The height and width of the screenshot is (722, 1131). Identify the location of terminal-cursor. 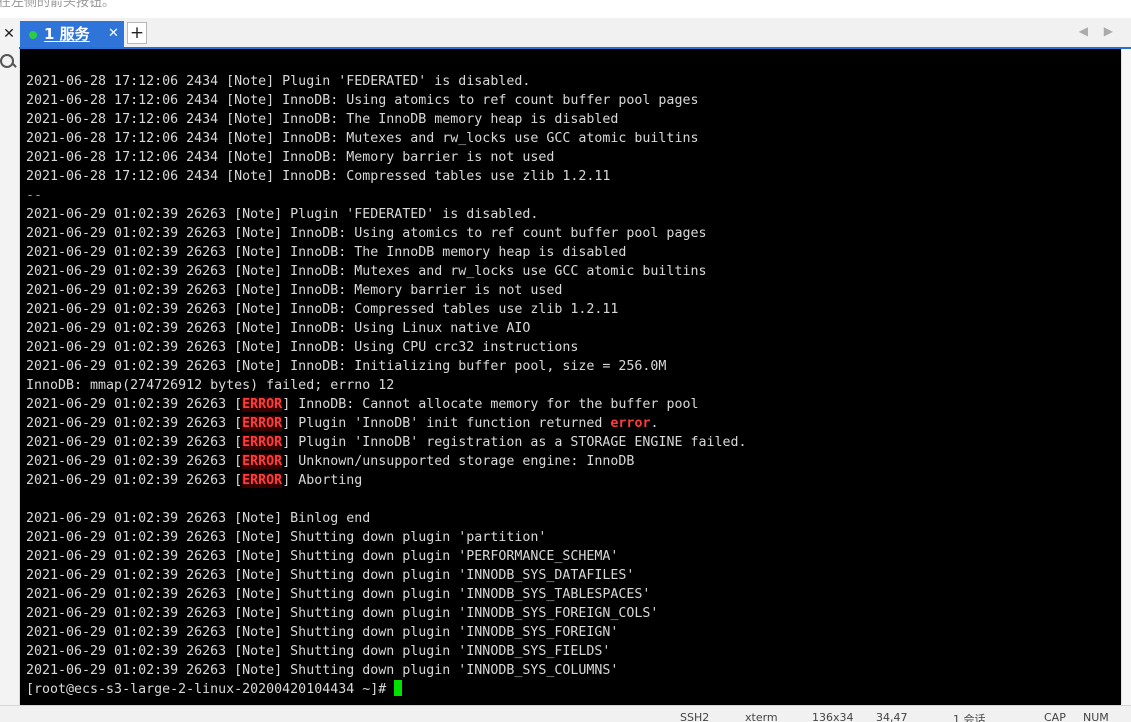
(398, 688).